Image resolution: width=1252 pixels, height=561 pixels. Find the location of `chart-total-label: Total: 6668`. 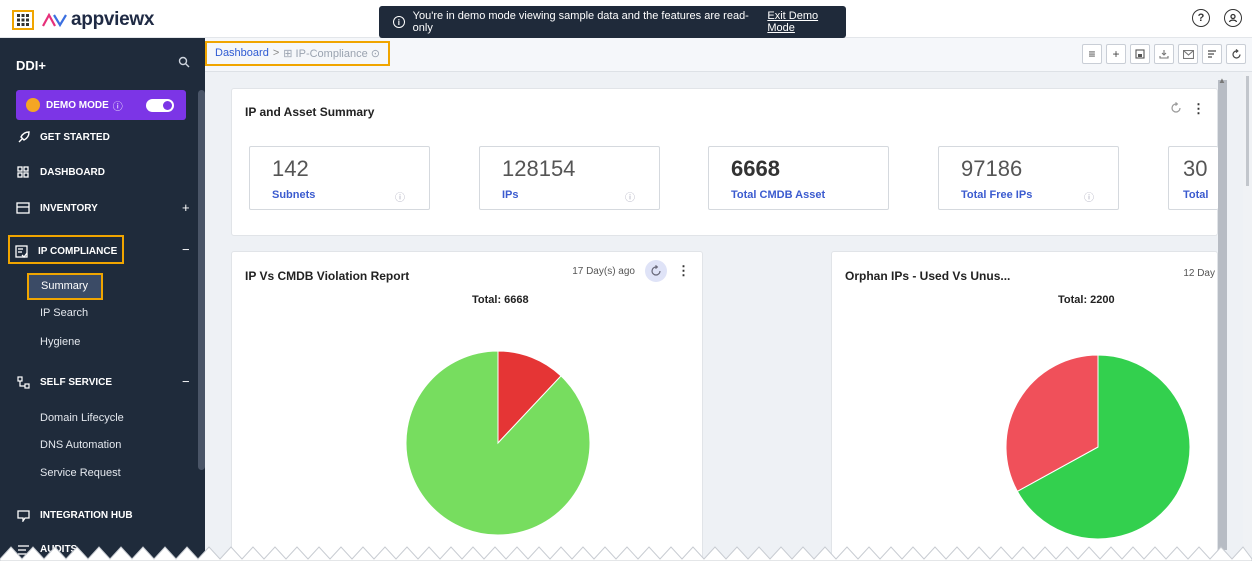

chart-total-label: Total: 6668 is located at coordinates (500, 300).